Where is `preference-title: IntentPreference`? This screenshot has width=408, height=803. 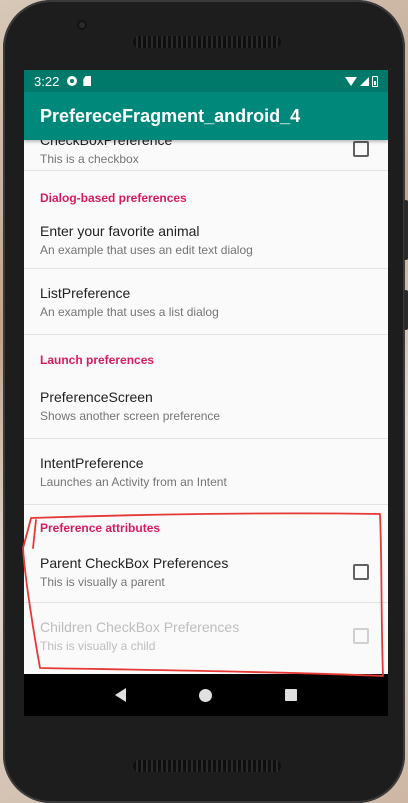
preference-title: IntentPreference is located at coordinates (92, 462).